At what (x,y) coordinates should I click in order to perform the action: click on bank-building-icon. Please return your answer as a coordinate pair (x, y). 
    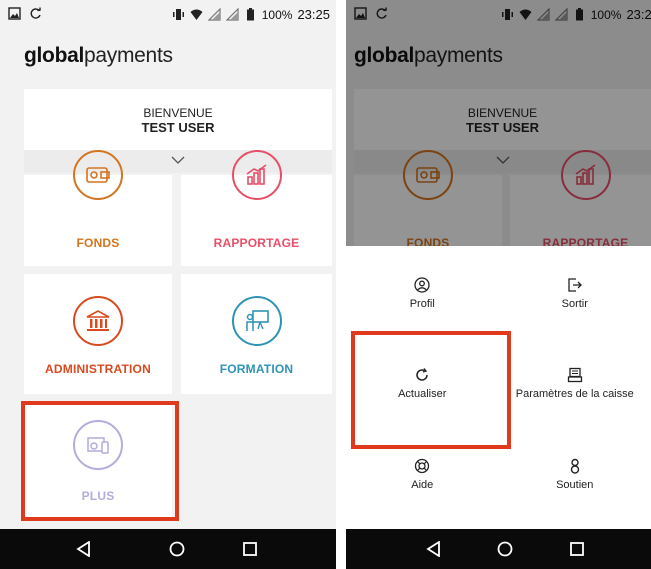
    Looking at the image, I should click on (98, 321).